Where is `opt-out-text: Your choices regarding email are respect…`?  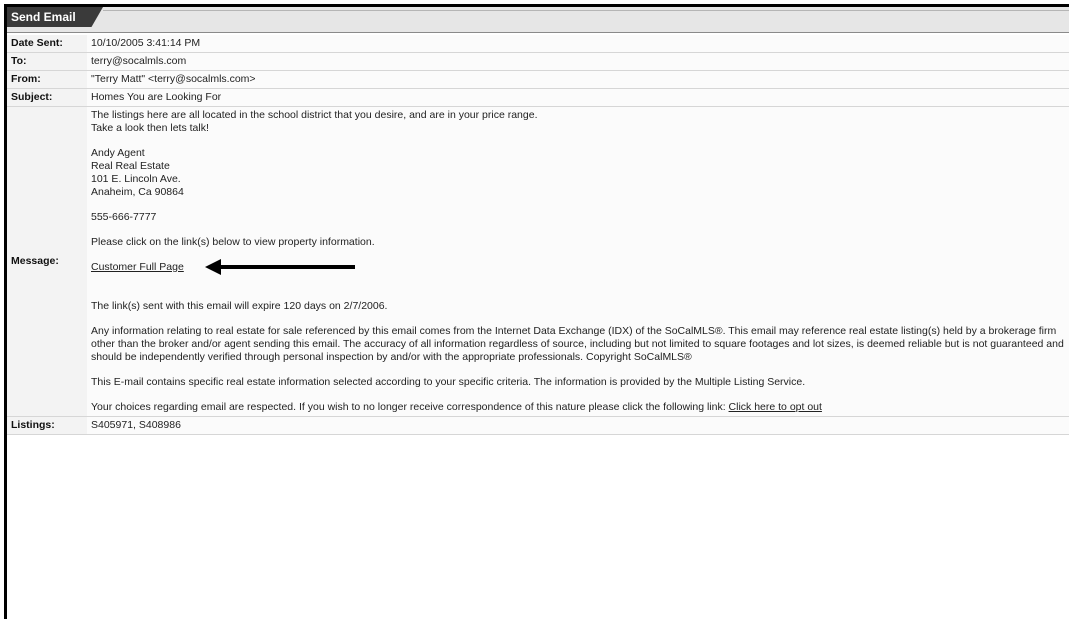
opt-out-text: Your choices regarding email are respect… is located at coordinates (410, 407).